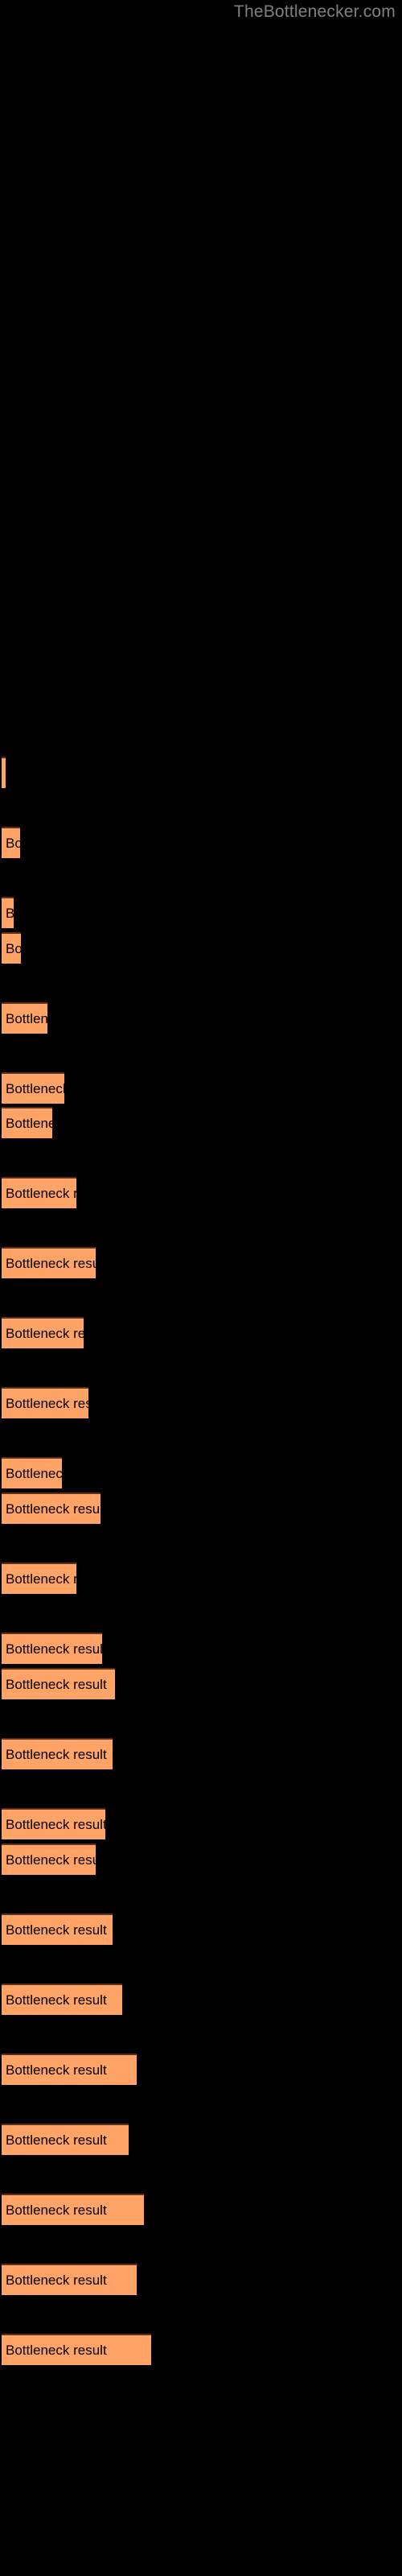 The image size is (402, 2576). I want to click on site-watermark-title: TheBottlenecker.com, so click(314, 11).